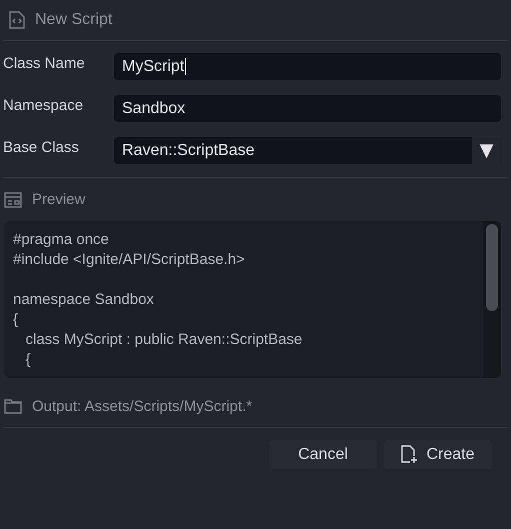 This screenshot has width=511, height=529. Describe the element at coordinates (293, 150) in the screenshot. I see `dropdown-field: Raven::ScriptBase` at that location.